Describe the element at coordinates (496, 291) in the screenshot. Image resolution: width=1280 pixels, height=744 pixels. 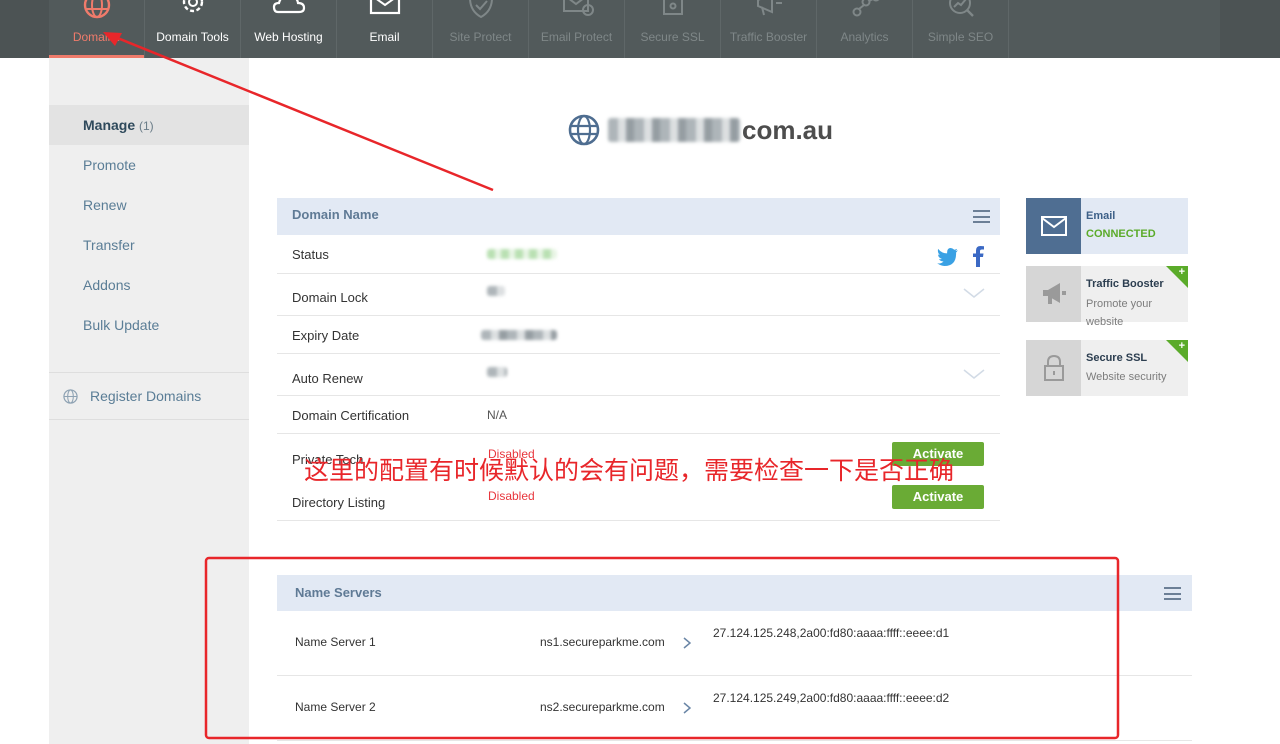
I see `lock-value-redacted` at that location.